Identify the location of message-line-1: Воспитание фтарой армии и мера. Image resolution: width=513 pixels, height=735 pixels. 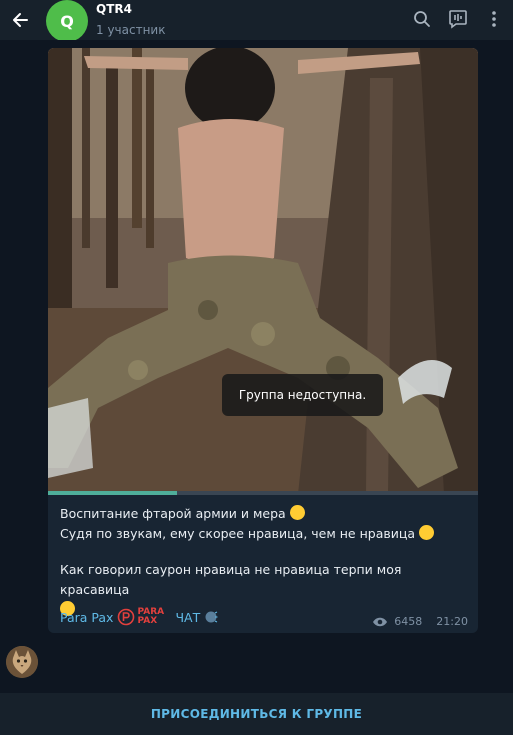
(265, 514).